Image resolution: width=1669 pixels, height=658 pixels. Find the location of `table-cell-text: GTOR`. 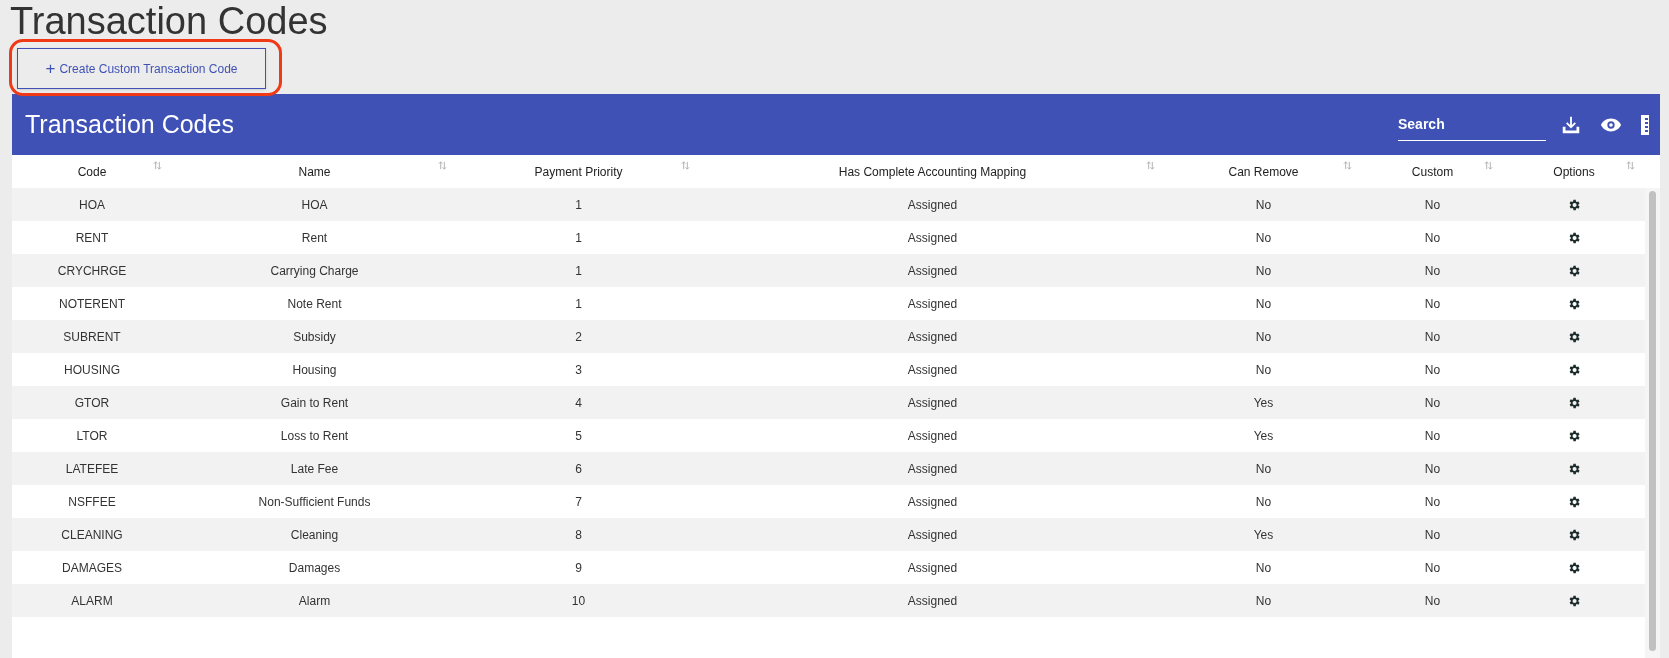

table-cell-text: GTOR is located at coordinates (92, 403).